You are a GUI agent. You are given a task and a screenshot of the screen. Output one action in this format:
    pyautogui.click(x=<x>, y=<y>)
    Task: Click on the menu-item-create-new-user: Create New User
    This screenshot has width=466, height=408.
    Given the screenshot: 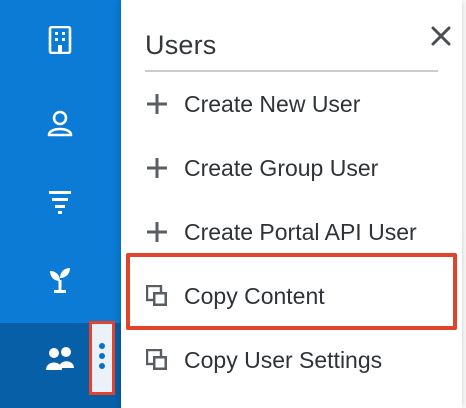 What is the action you would take?
    pyautogui.click(x=291, y=104)
    